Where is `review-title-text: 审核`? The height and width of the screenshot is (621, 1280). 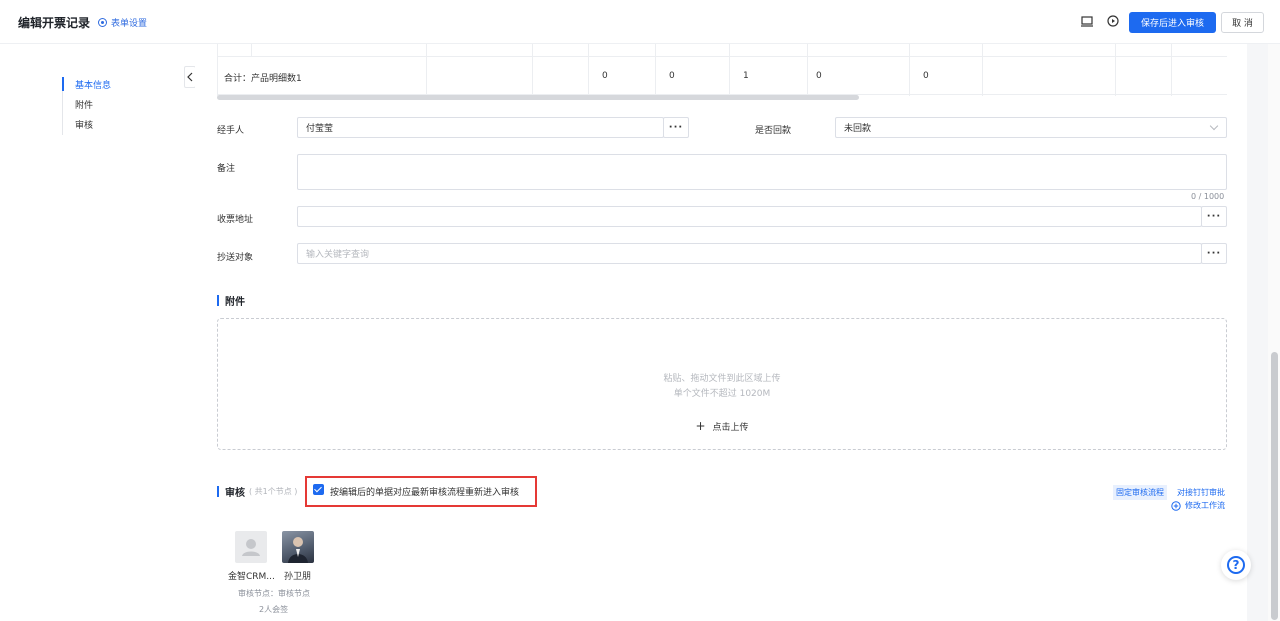 review-title-text: 审核 is located at coordinates (235, 493).